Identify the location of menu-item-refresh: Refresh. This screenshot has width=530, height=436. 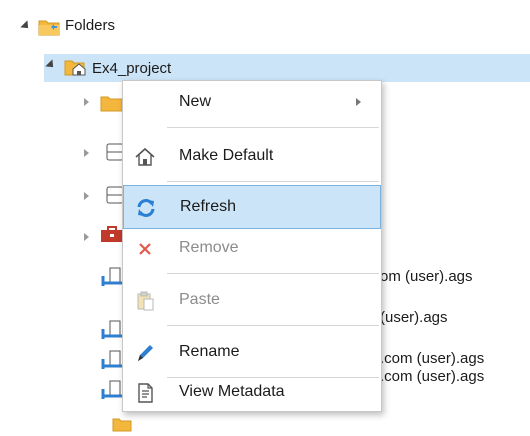
(252, 207).